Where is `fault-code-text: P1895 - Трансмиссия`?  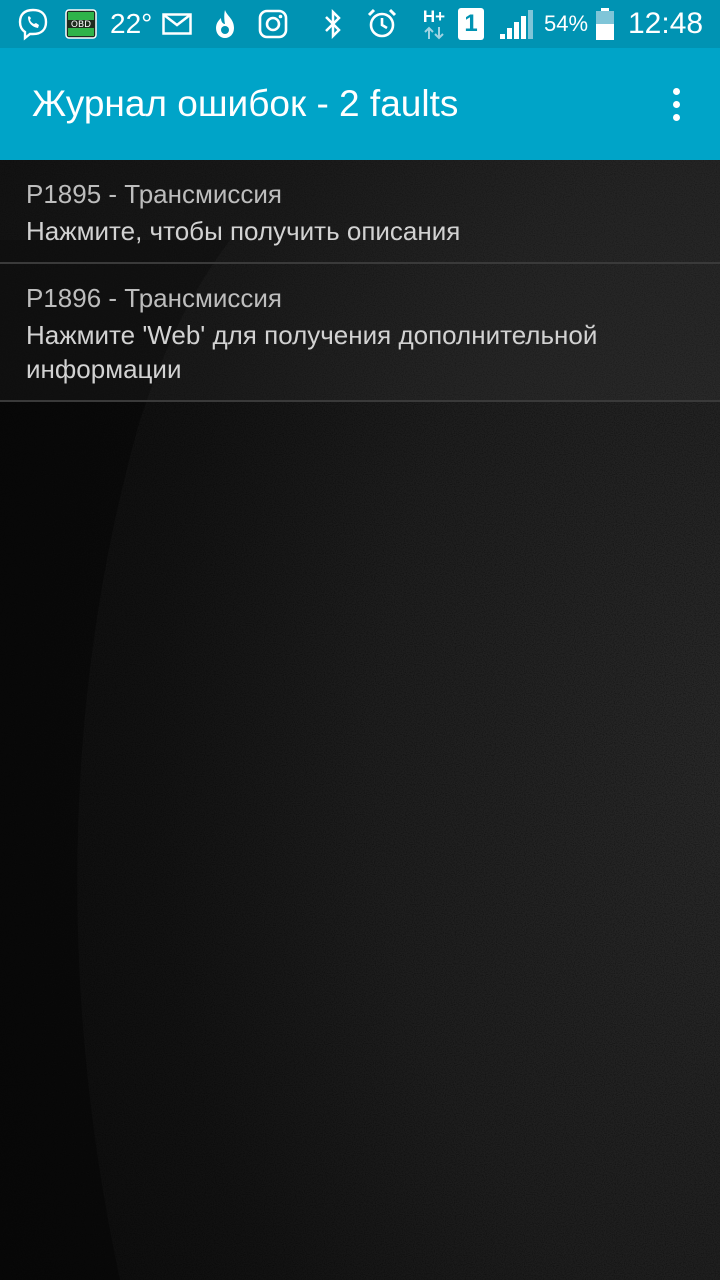
fault-code-text: P1895 - Трансмиссия is located at coordinates (154, 194).